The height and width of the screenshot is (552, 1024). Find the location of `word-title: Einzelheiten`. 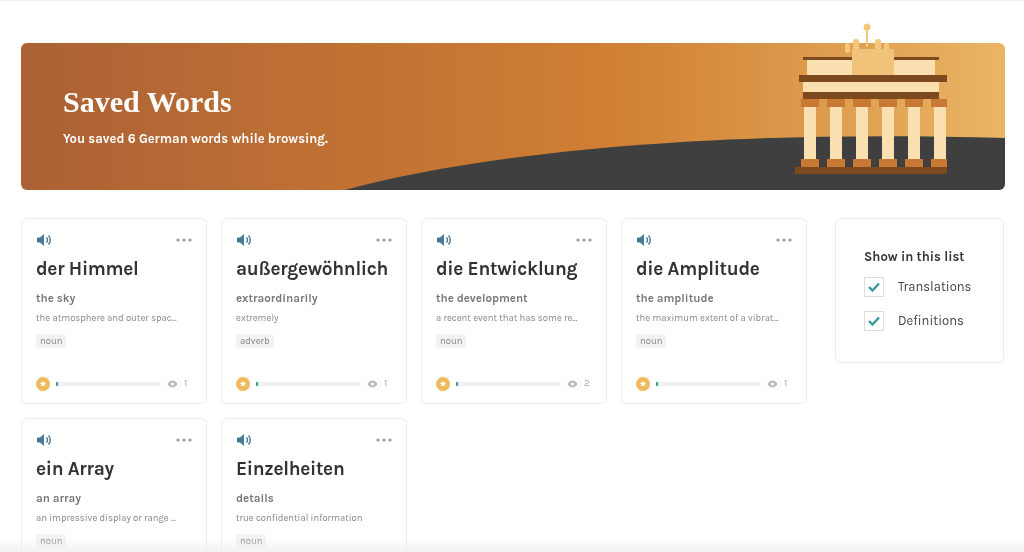

word-title: Einzelheiten is located at coordinates (291, 469).